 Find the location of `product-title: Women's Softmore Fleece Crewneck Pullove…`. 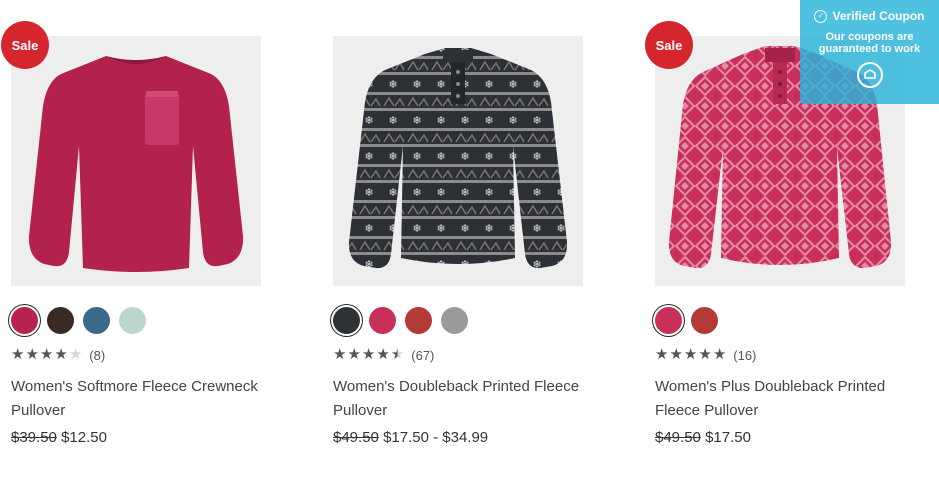

product-title: Women's Softmore Fleece Crewneck Pullove… is located at coordinates (146, 399).